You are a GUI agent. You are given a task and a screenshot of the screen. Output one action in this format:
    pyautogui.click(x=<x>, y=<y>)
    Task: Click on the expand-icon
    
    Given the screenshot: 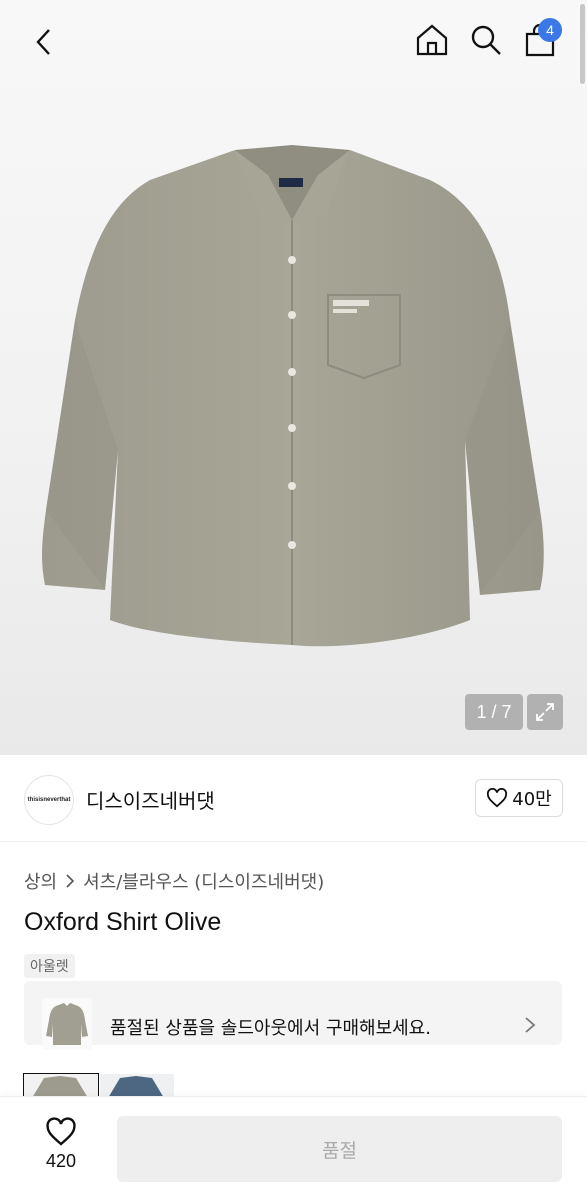 What is the action you would take?
    pyautogui.click(x=545, y=712)
    